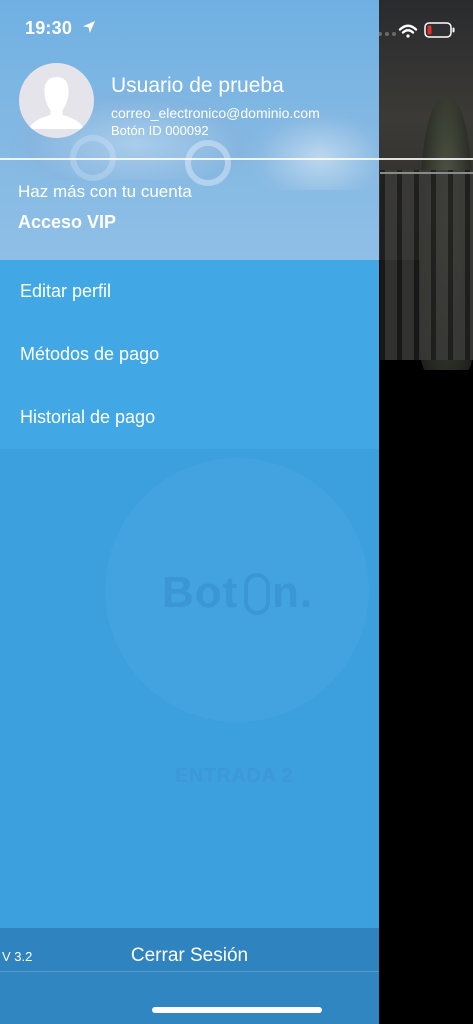 The height and width of the screenshot is (1024, 473). I want to click on location-arrow-icon, so click(89, 27).